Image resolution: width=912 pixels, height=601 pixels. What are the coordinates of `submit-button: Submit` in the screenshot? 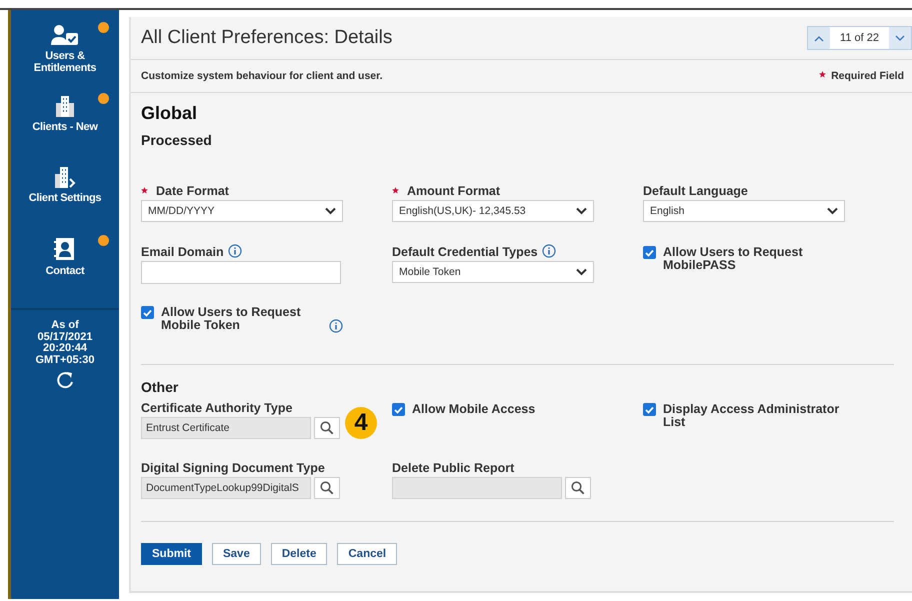 It's located at (171, 554).